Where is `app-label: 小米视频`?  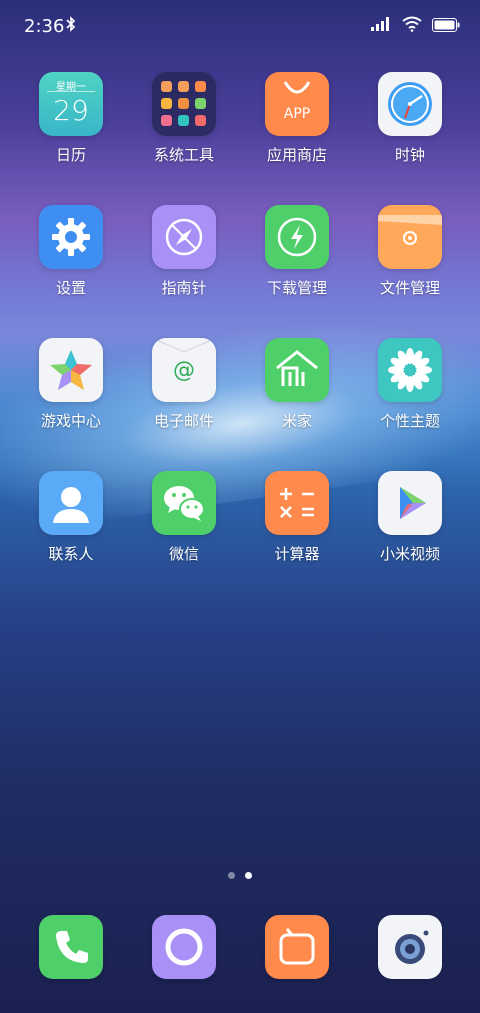 app-label: 小米视频 is located at coordinates (409, 554).